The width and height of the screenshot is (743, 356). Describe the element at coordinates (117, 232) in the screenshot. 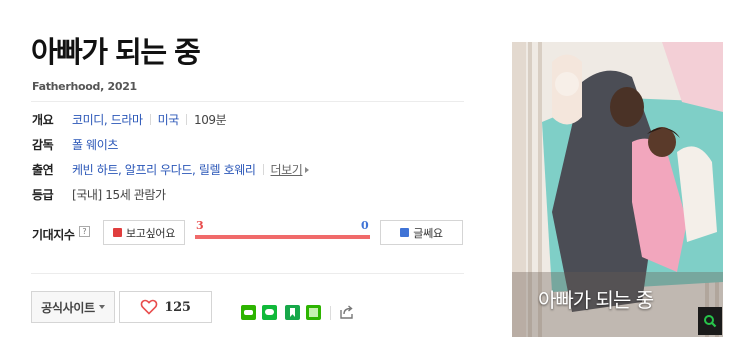

I see `thumbs-up-icon` at that location.